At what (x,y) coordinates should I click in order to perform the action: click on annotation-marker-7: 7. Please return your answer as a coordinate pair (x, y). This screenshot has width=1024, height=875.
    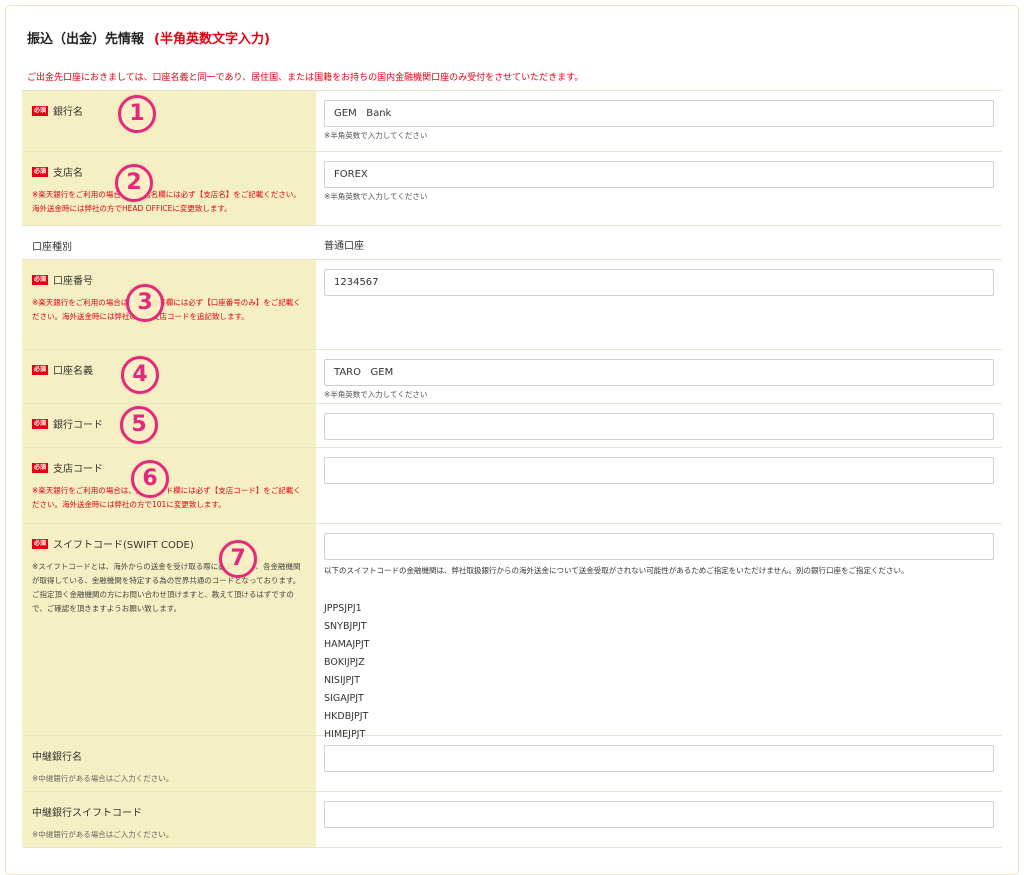
    Looking at the image, I should click on (238, 559).